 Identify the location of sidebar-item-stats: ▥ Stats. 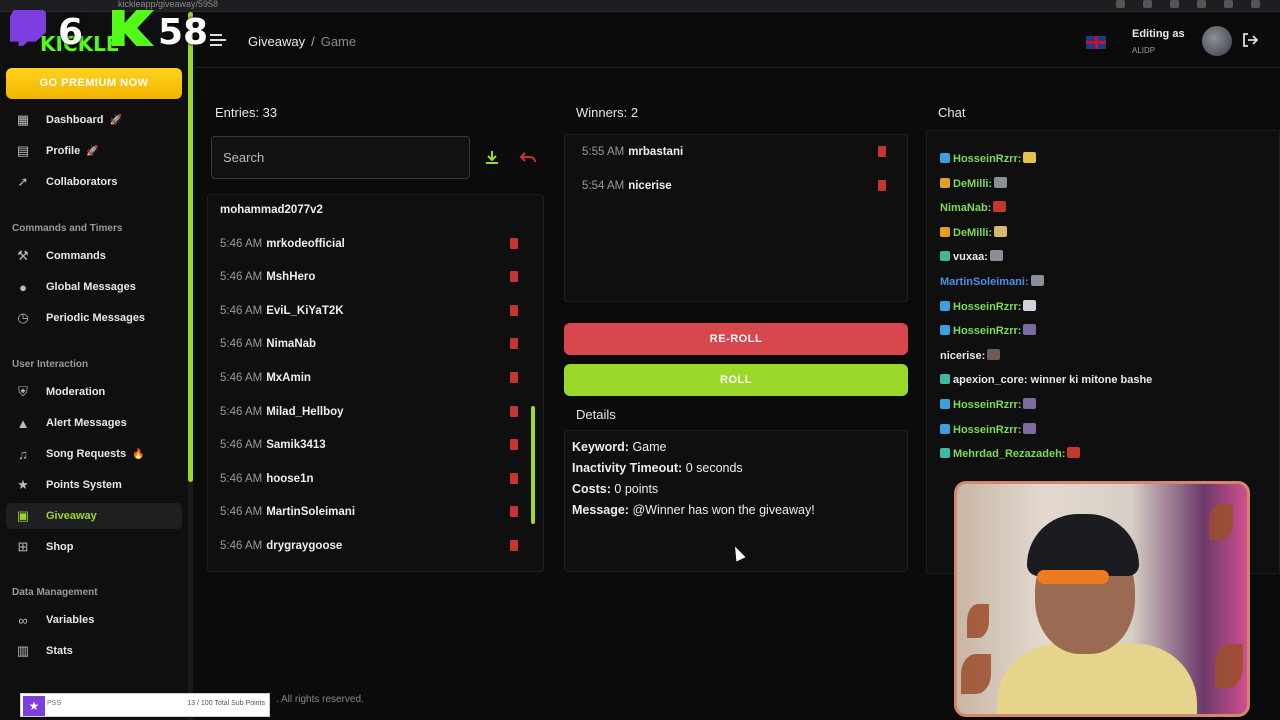
(94, 651).